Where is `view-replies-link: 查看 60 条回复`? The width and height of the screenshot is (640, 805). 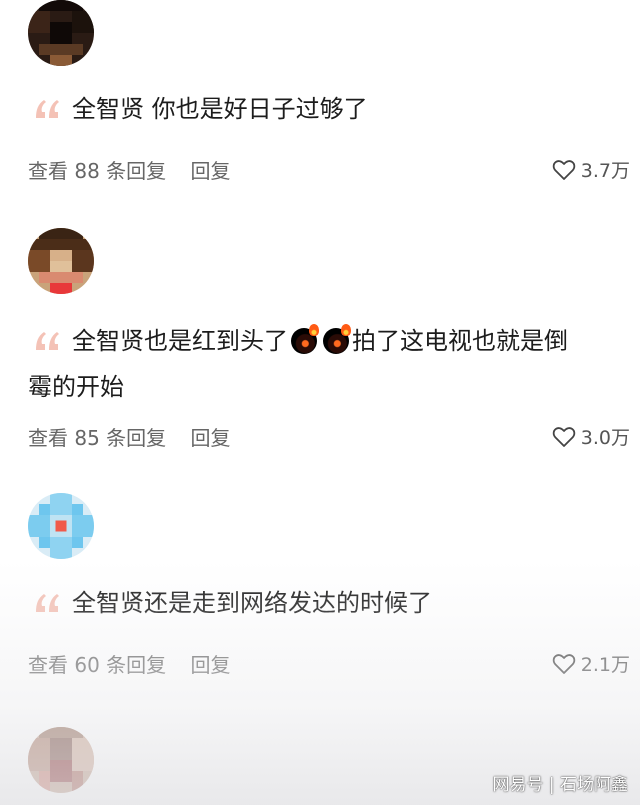 view-replies-link: 查看 60 条回复 is located at coordinates (97, 665).